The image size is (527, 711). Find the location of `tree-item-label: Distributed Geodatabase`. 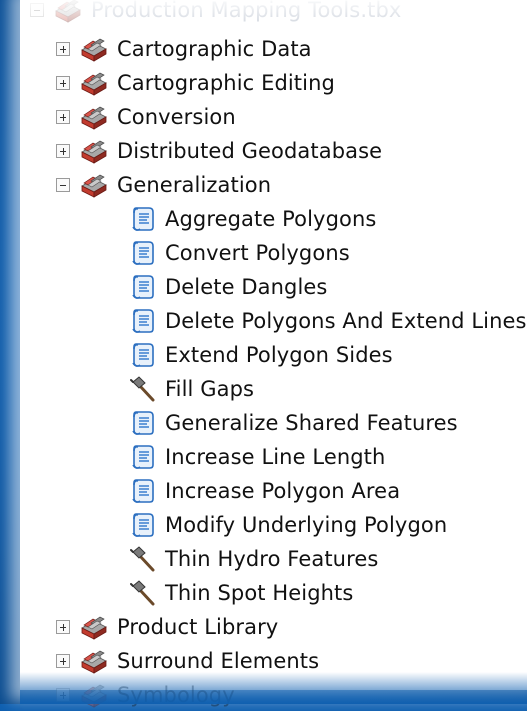

tree-item-label: Distributed Geodatabase is located at coordinates (250, 151).